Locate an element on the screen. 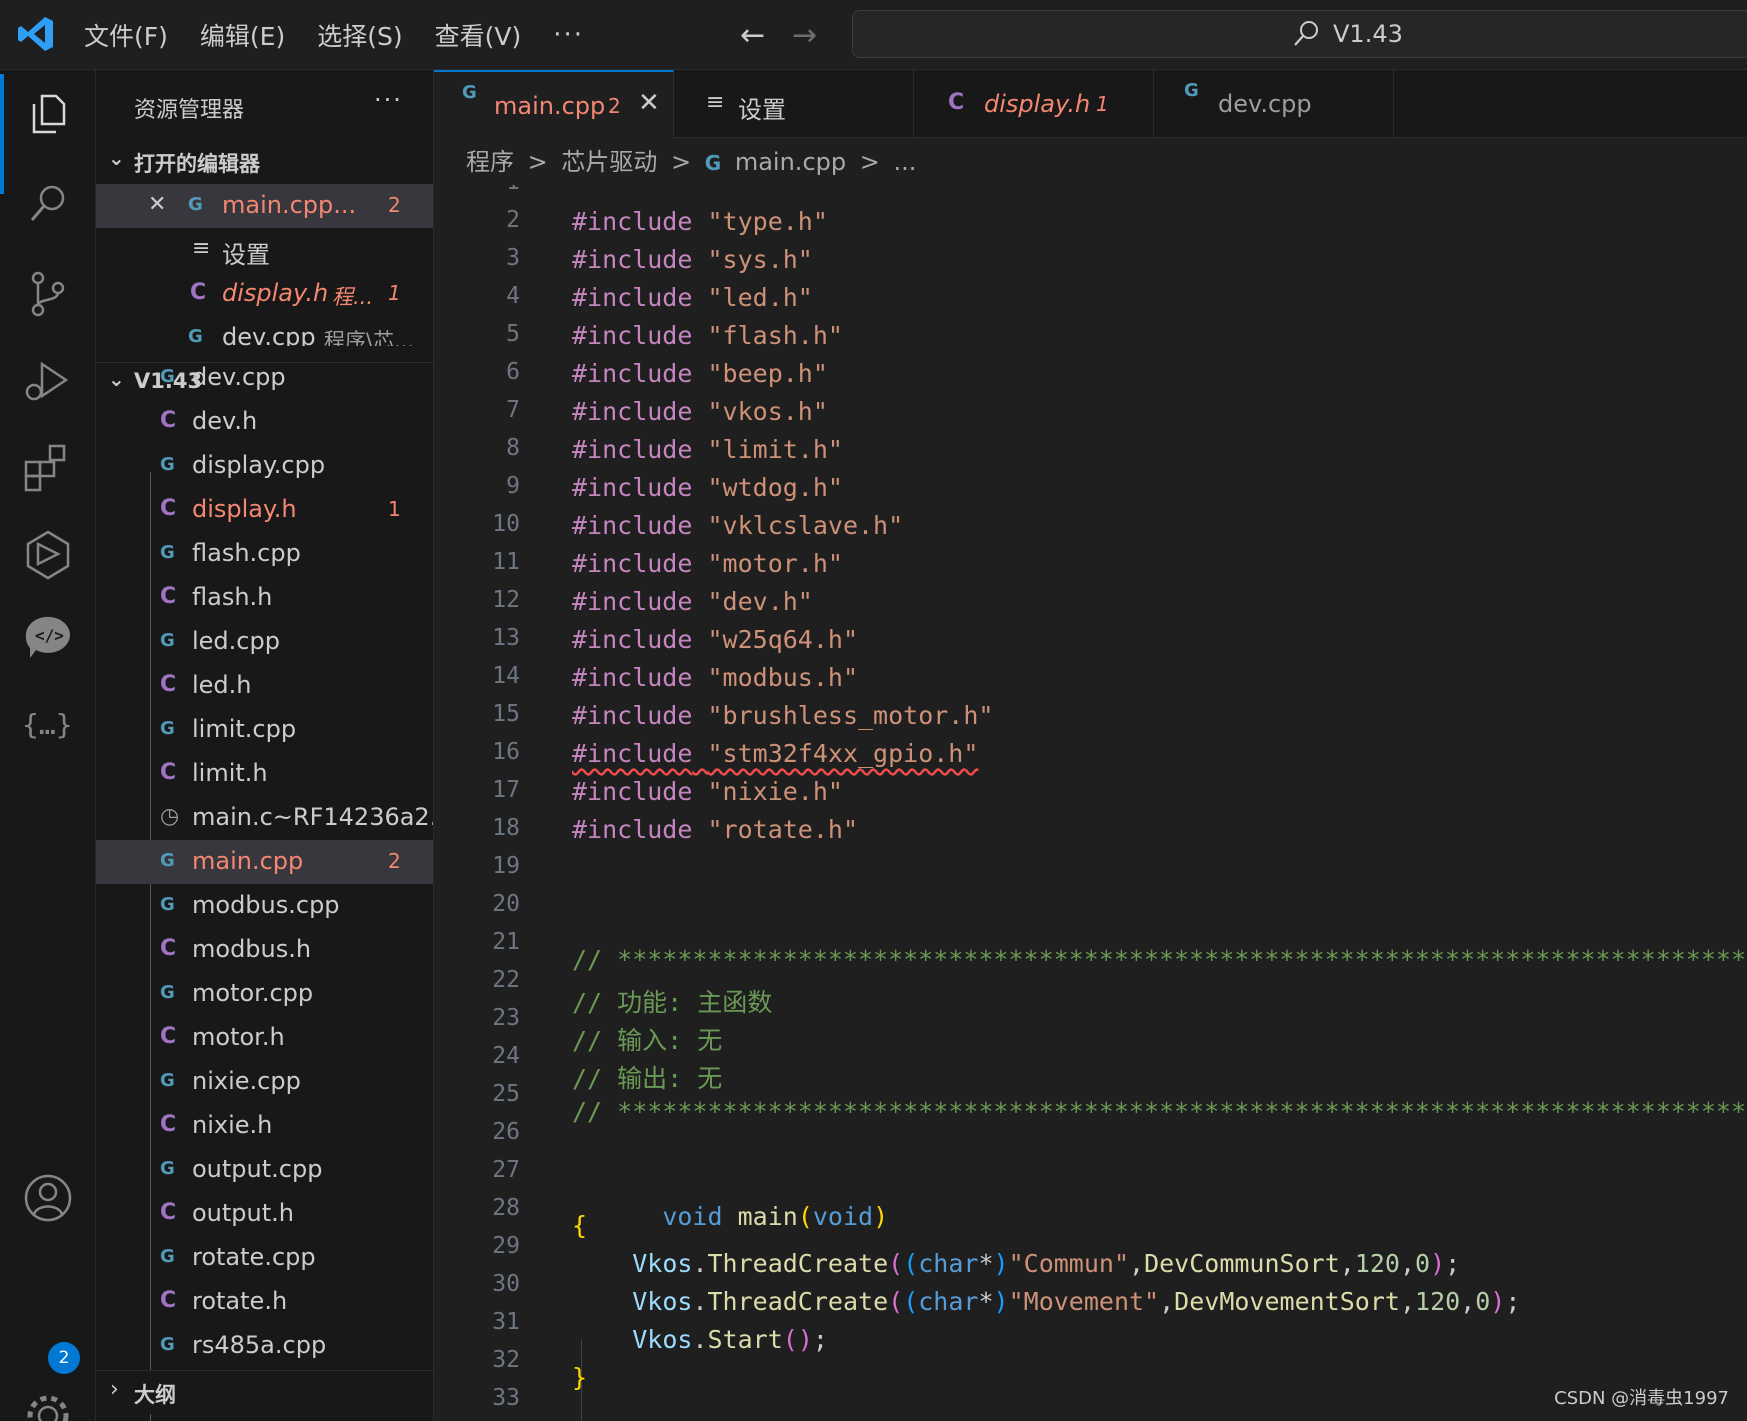 The image size is (1747, 1421). file-tree-item: Gled.cpp is located at coordinates (264, 642).